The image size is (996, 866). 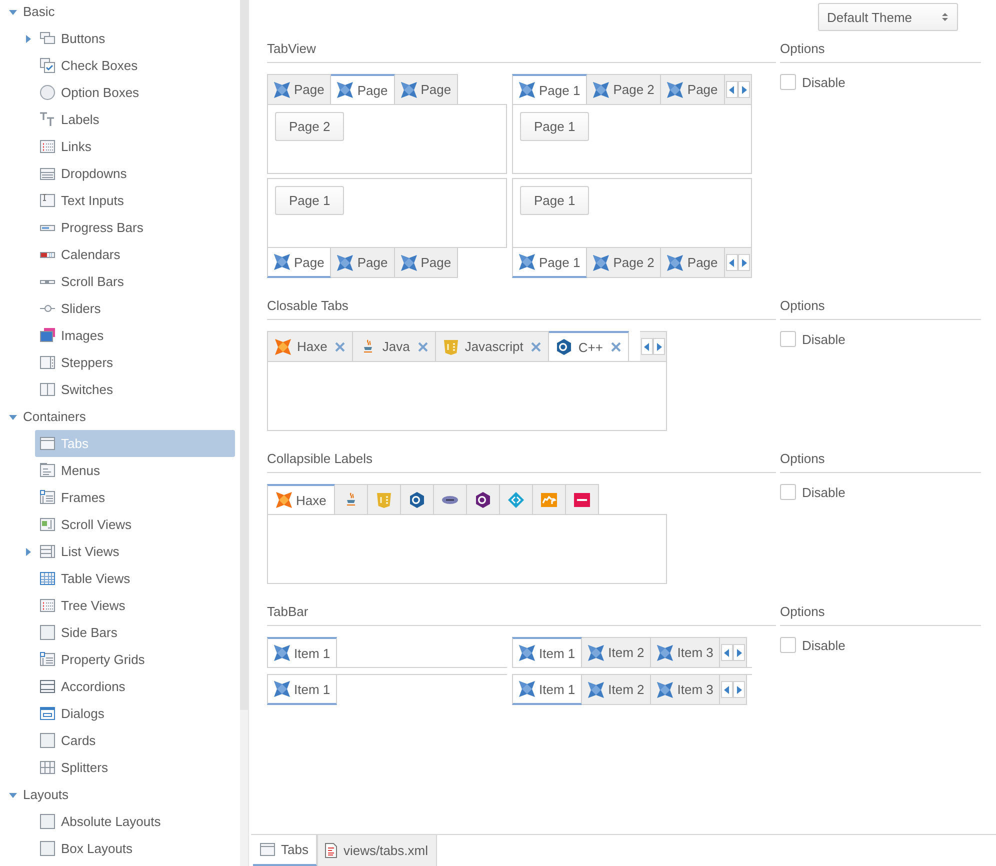 What do you see at coordinates (377, 850) in the screenshot?
I see `tab: views/tabs.xml` at bounding box center [377, 850].